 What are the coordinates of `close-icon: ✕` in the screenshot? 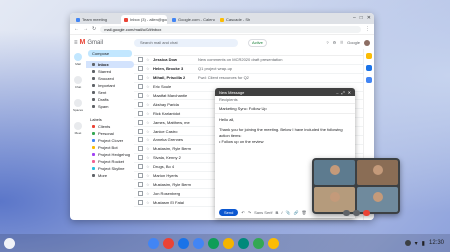 It's located at (369, 18).